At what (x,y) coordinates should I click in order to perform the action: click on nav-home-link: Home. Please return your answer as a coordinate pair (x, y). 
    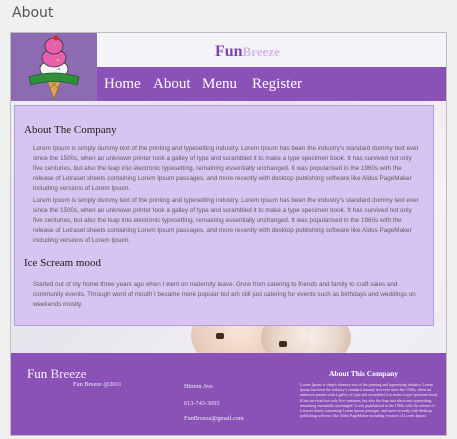
    Looking at the image, I should click on (122, 84).